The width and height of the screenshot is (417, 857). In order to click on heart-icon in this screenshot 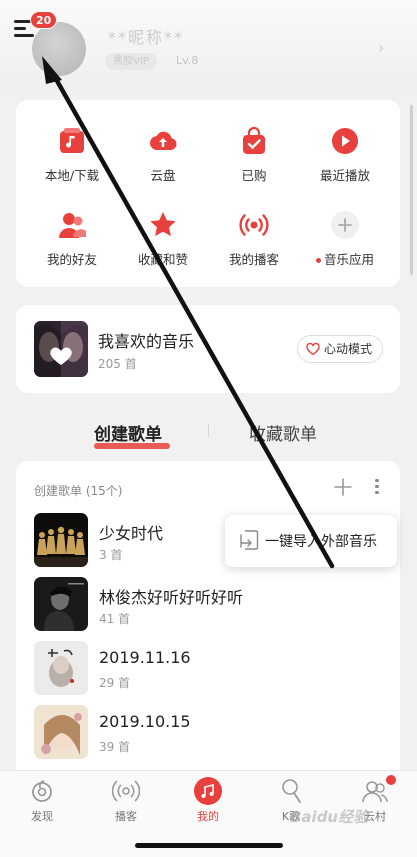, I will do `click(313, 349)`.